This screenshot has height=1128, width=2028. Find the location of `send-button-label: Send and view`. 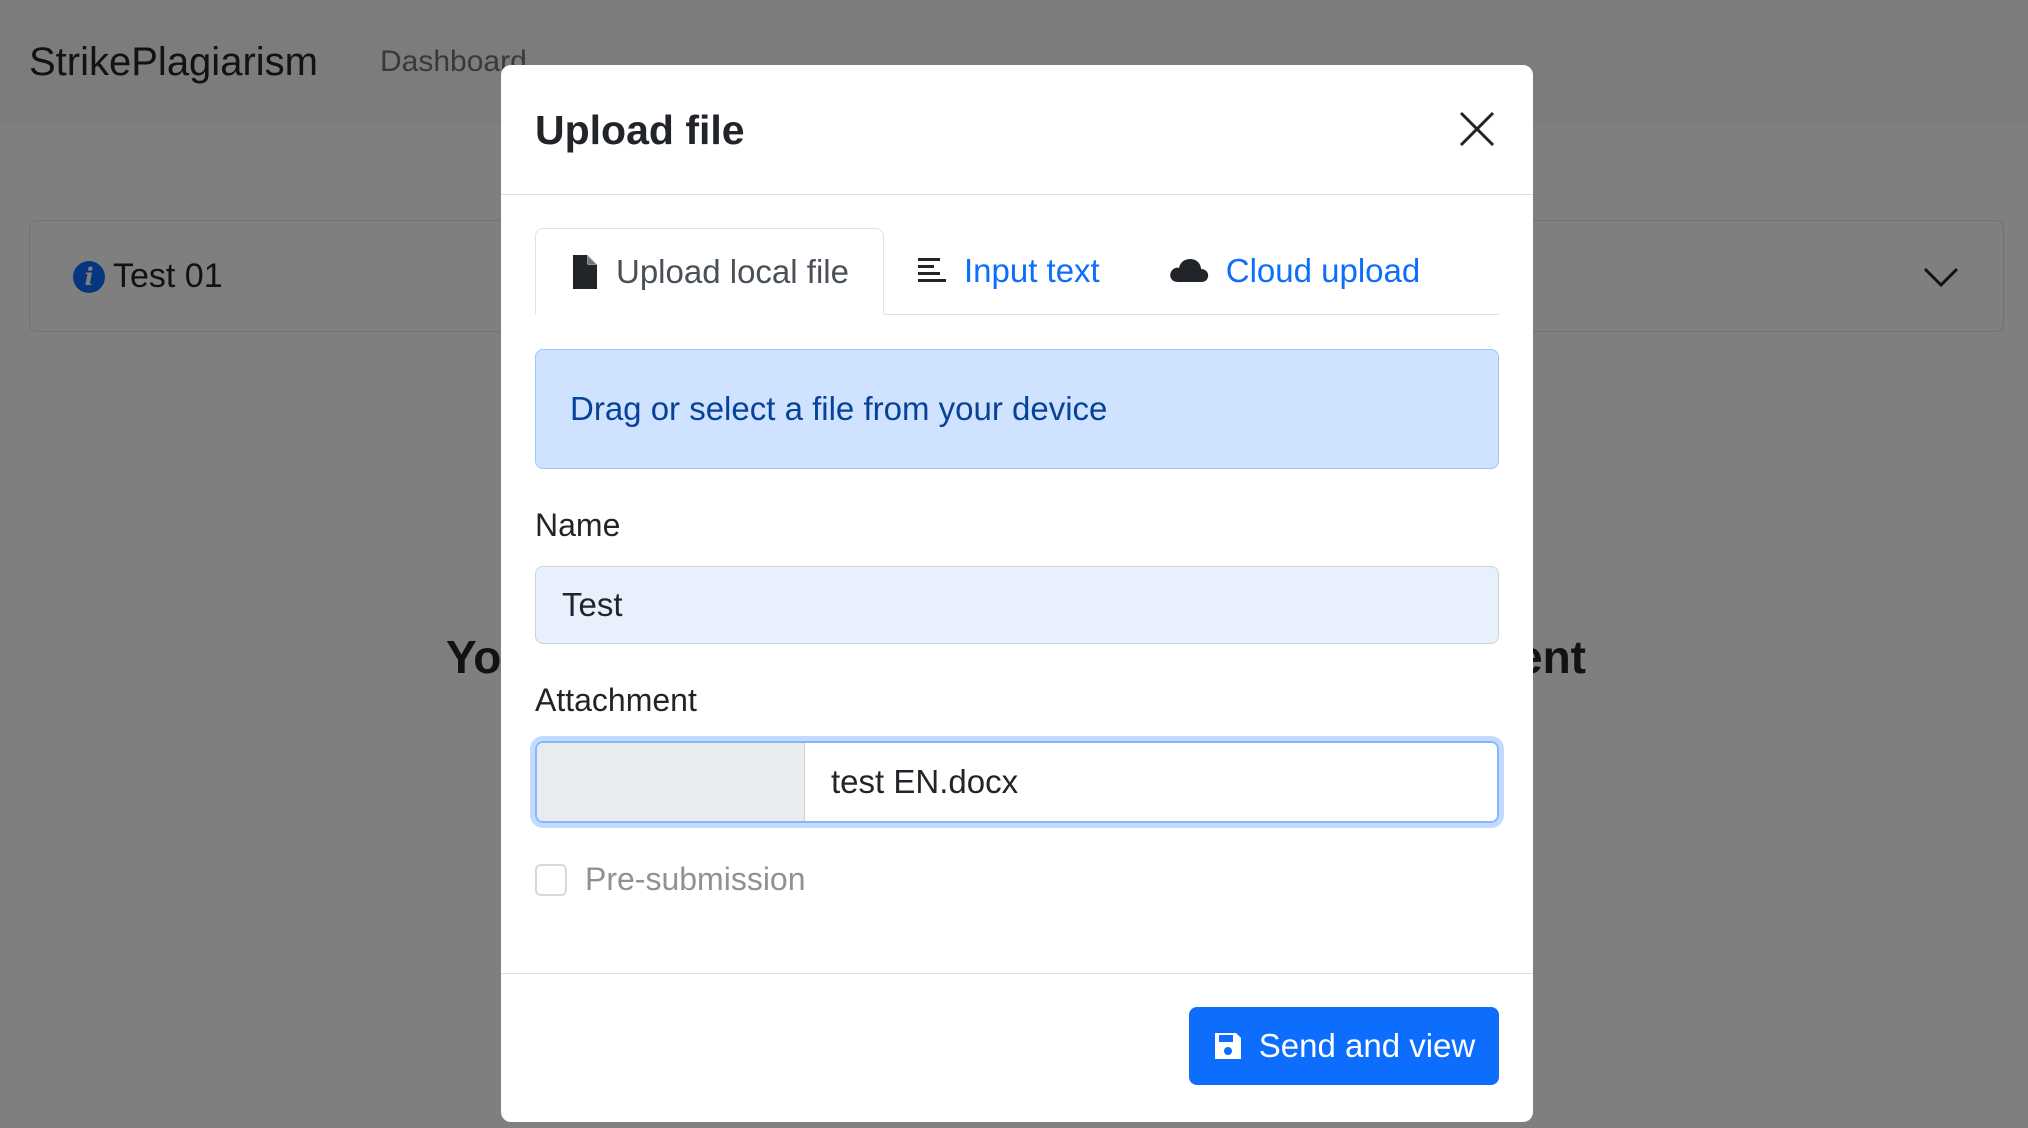

send-button-label: Send and view is located at coordinates (1367, 1045).